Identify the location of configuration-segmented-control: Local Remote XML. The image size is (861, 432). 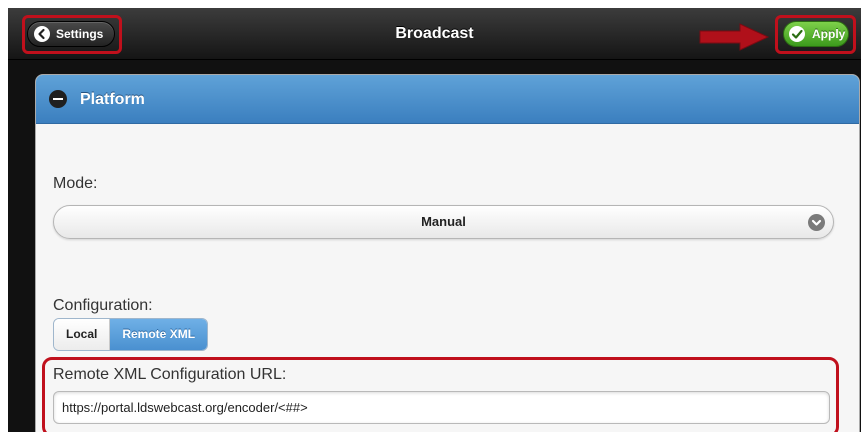
(131, 334).